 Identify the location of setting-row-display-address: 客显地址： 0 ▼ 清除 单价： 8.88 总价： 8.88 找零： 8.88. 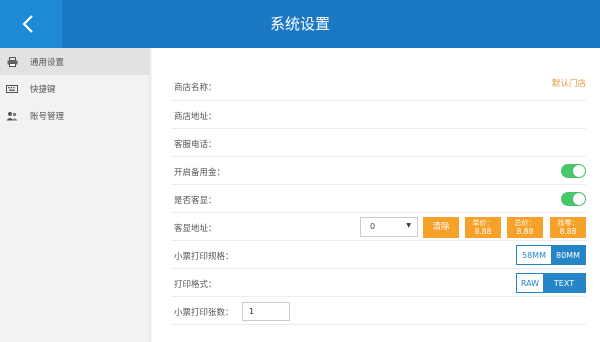
(379, 227).